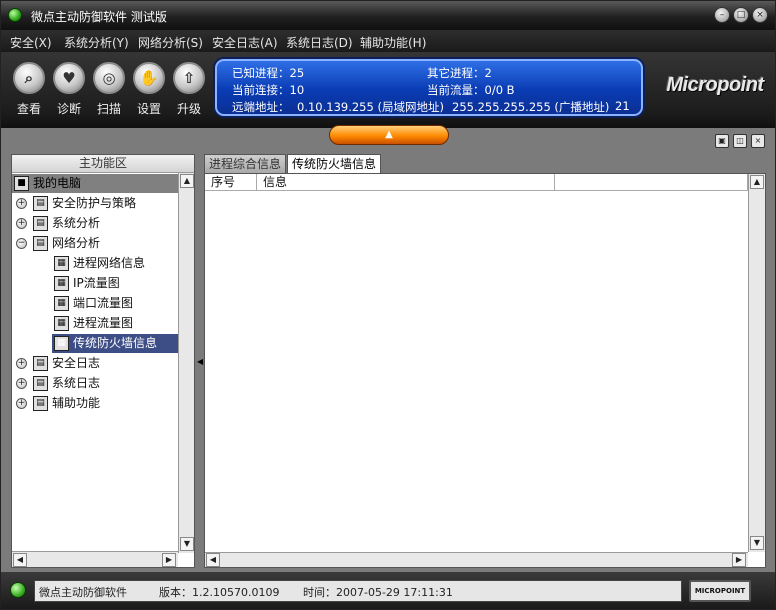  Describe the element at coordinates (97, 383) in the screenshot. I see `tree-item: + ▤ 系统日志` at that location.